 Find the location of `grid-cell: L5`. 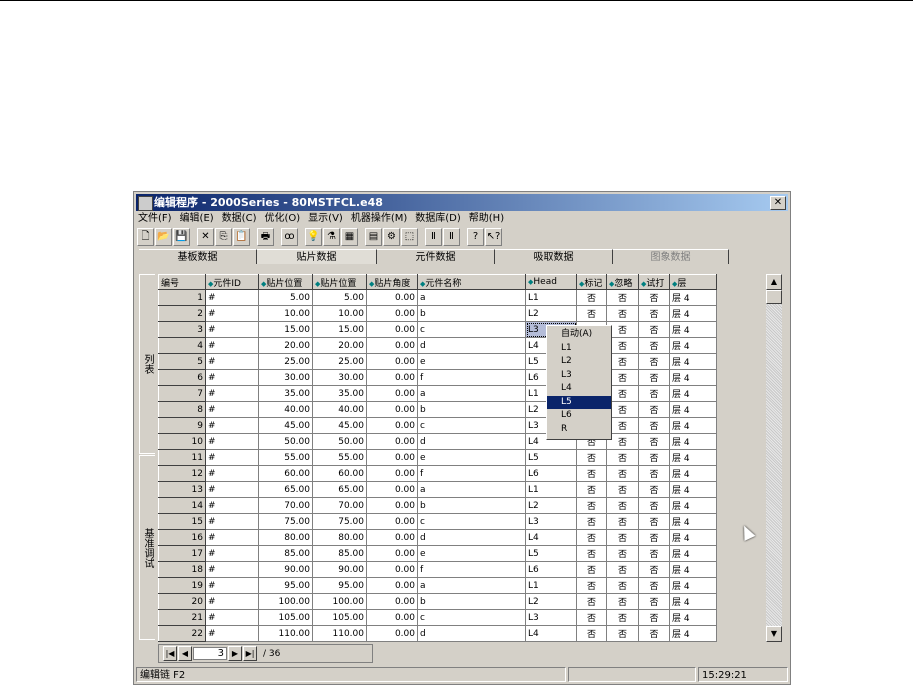

grid-cell: L5 is located at coordinates (551, 457).